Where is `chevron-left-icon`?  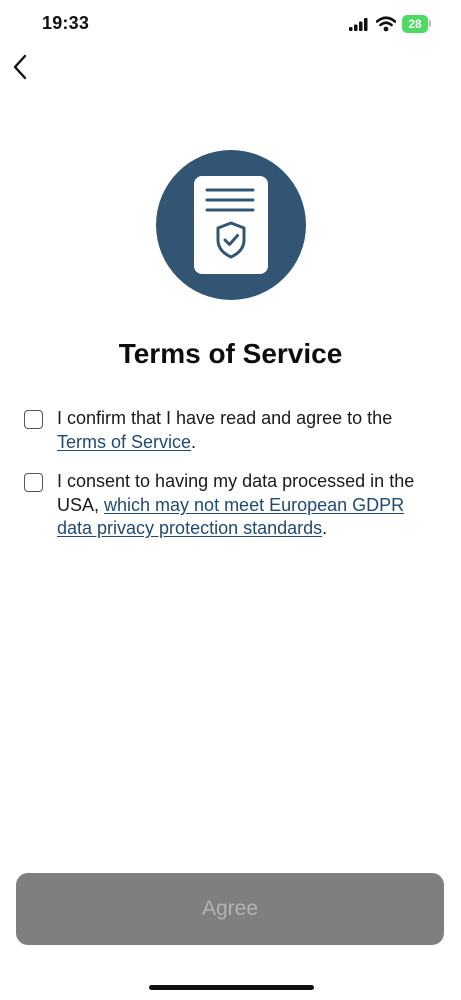
chevron-left-icon is located at coordinates (20, 67).